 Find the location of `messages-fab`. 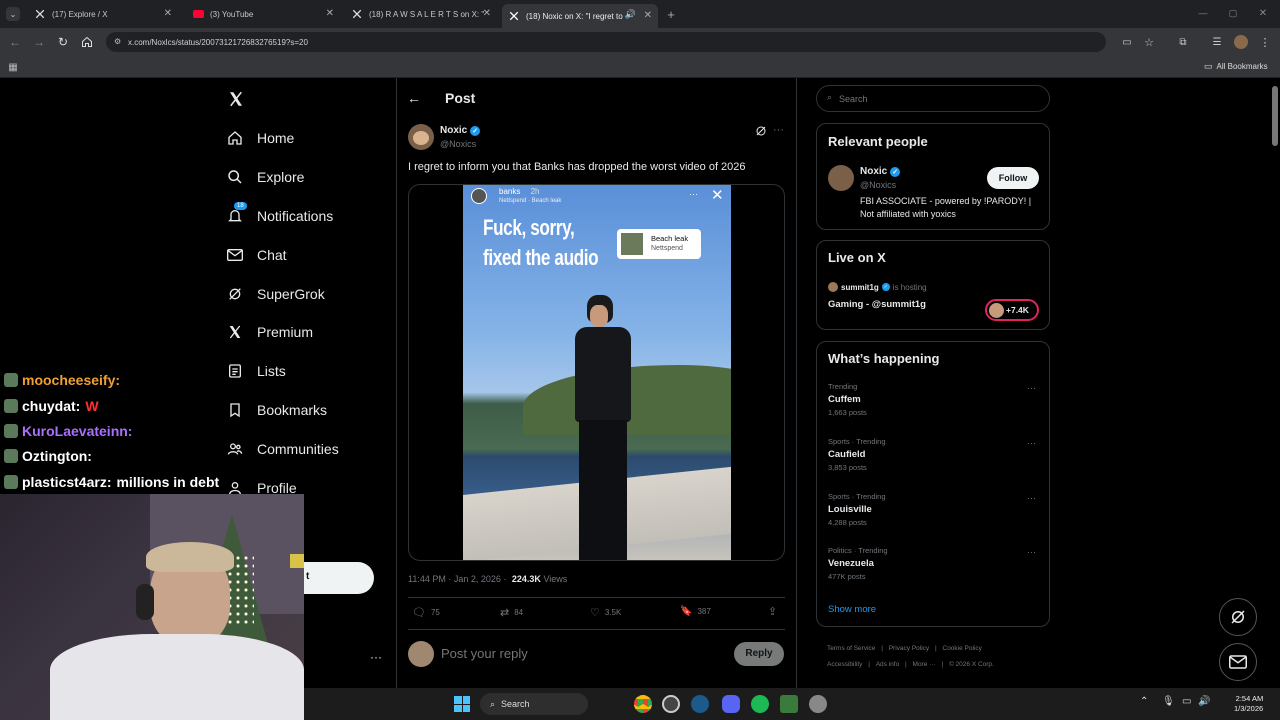

messages-fab is located at coordinates (1238, 662).